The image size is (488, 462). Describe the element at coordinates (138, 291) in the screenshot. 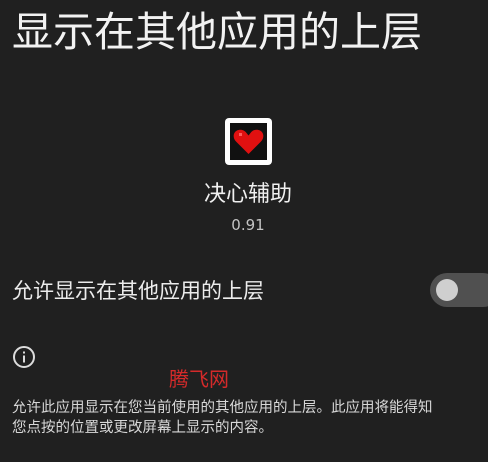

I see `overlay-permission-label: 允许显示在其他应用的上层` at that location.